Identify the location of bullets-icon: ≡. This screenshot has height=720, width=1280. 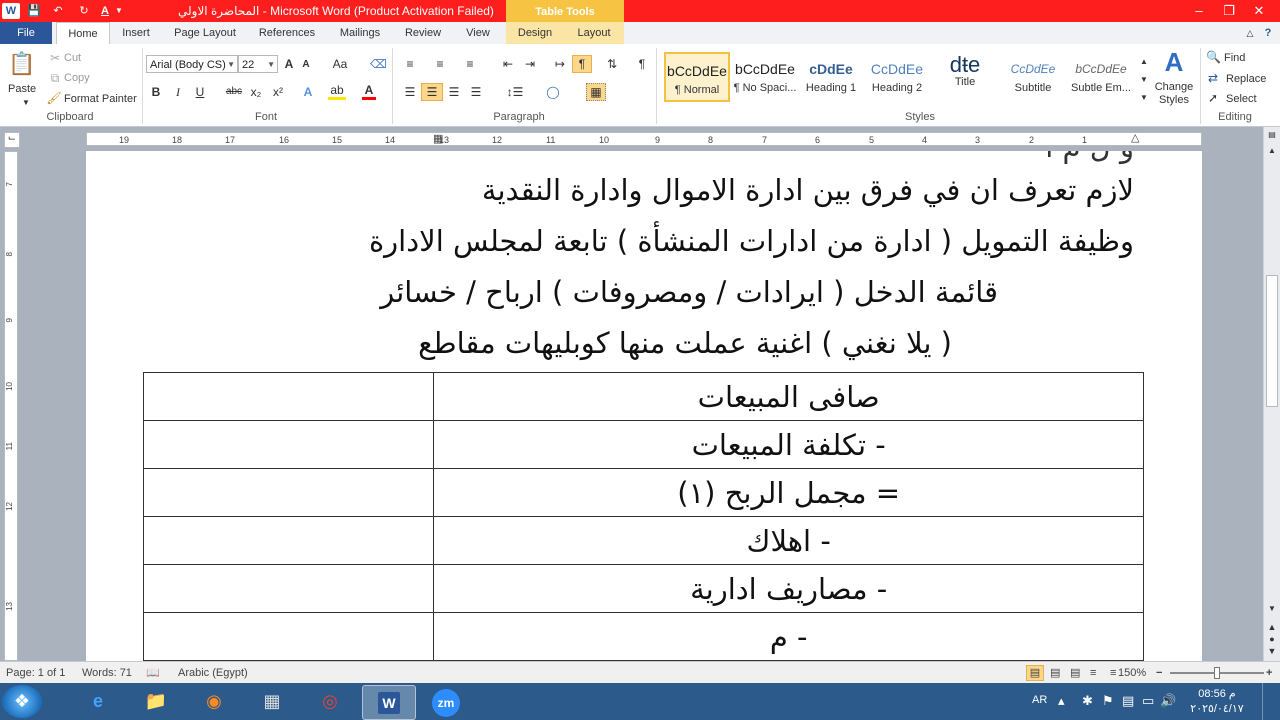
(410, 64).